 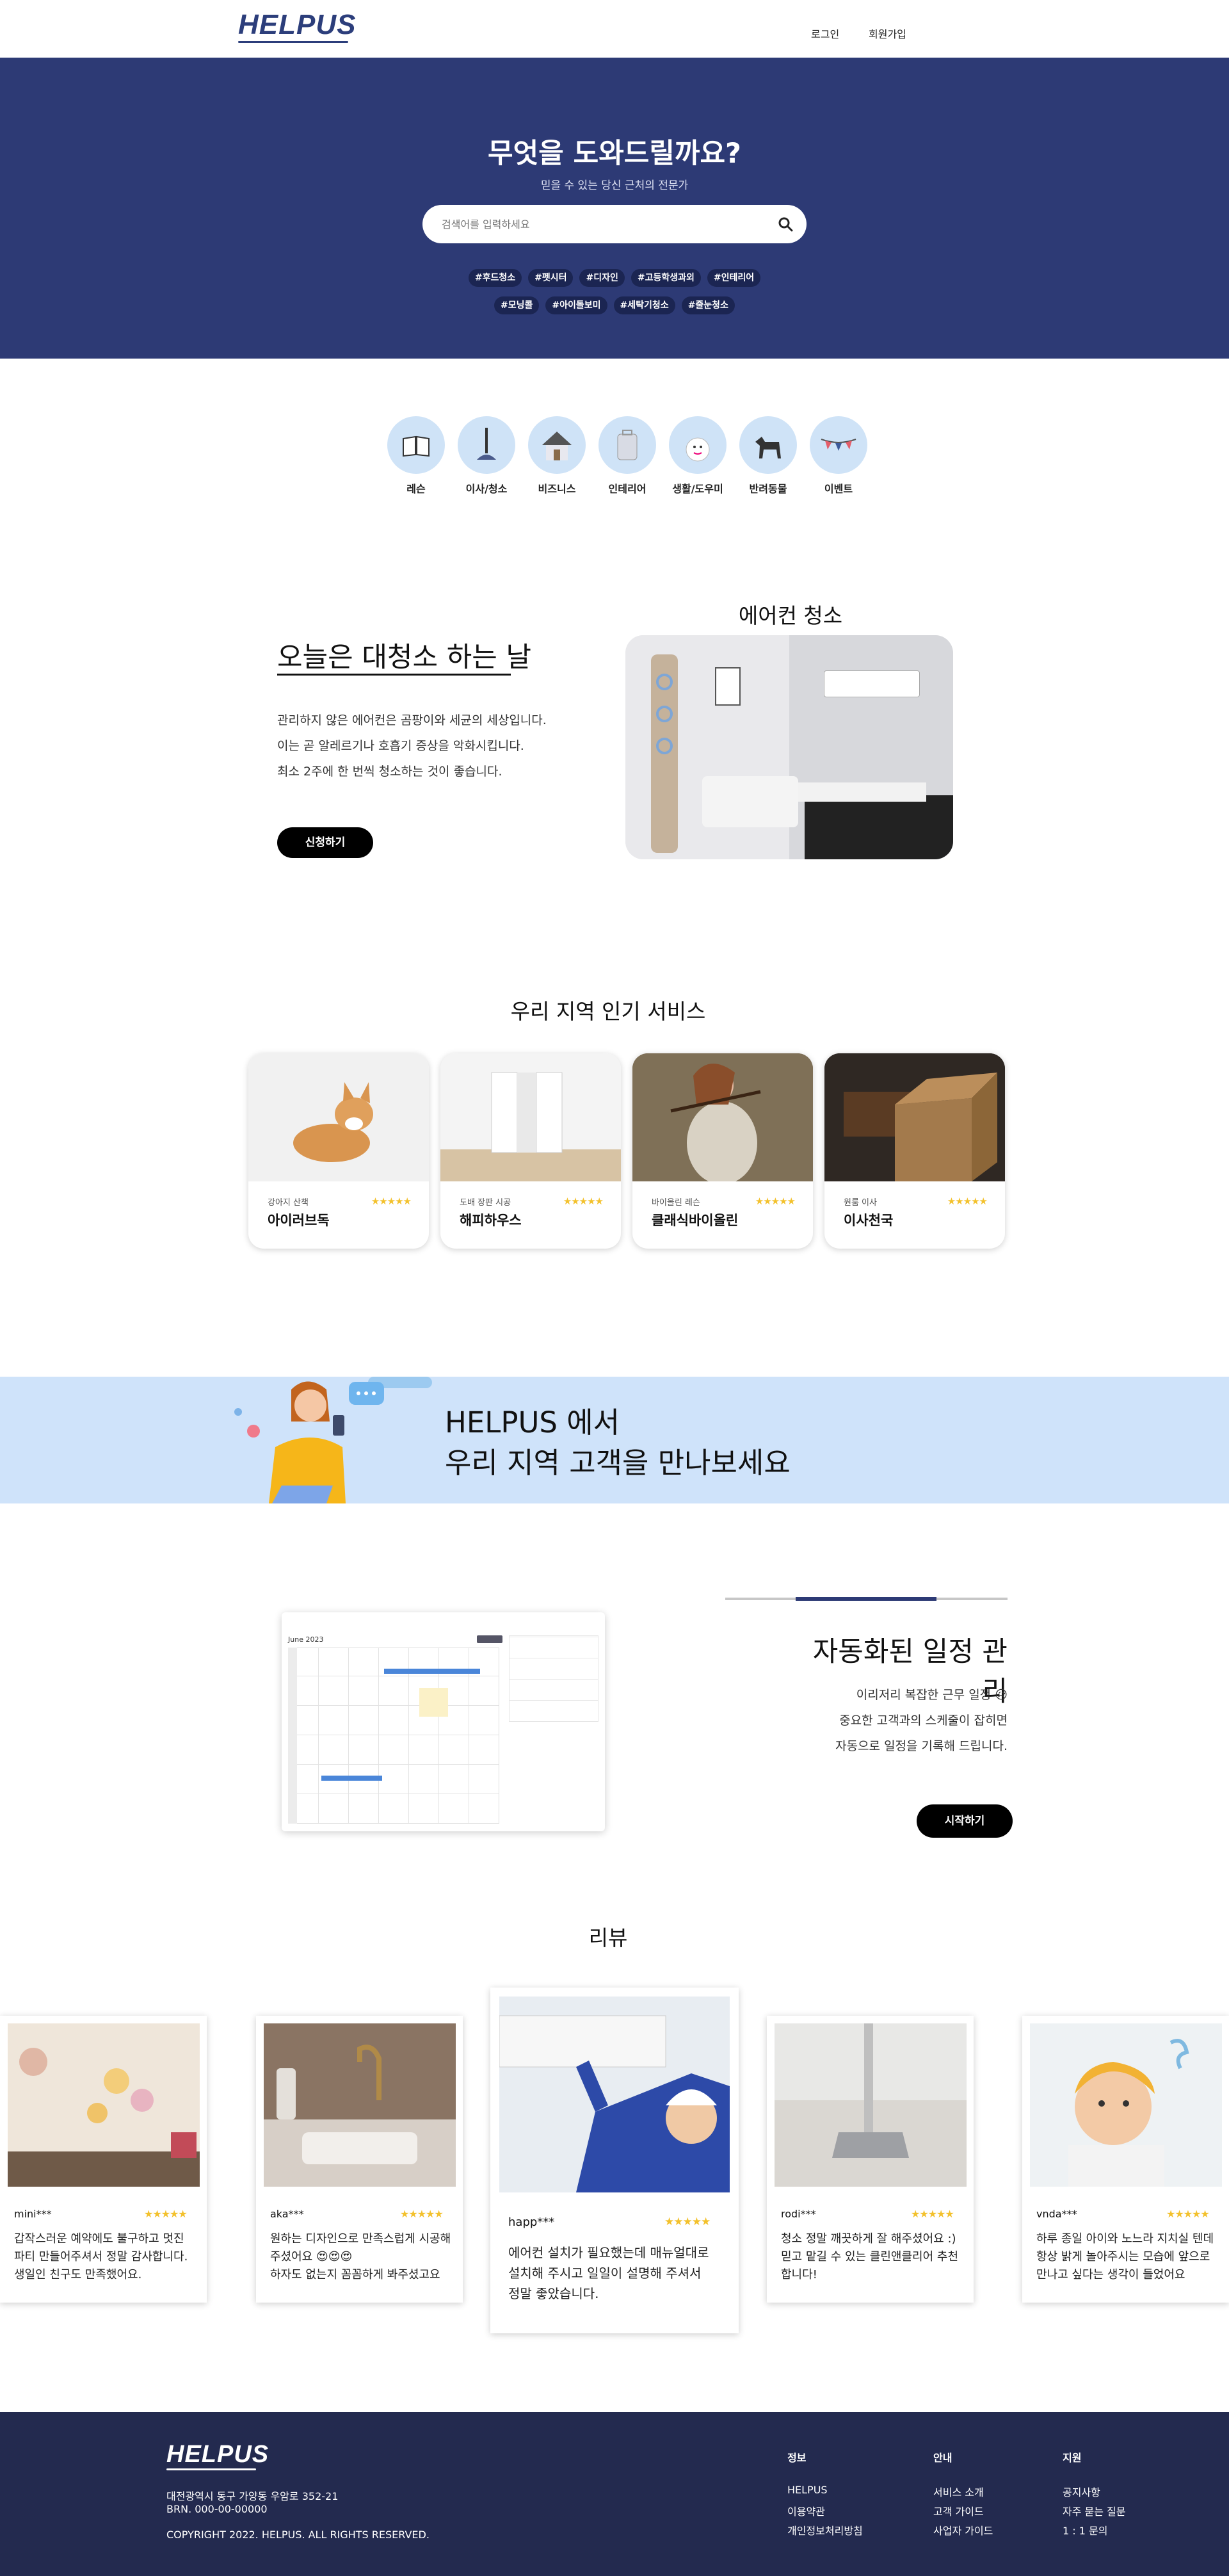 I want to click on calendar-month: June 2023, so click(x=306, y=1639).